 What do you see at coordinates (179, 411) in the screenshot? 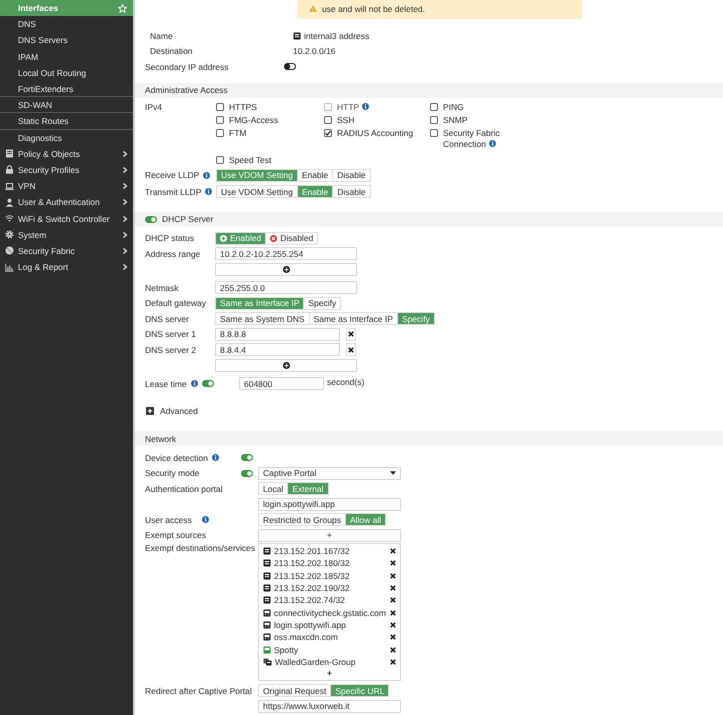
I see `advanced-toggle: Advanced` at bounding box center [179, 411].